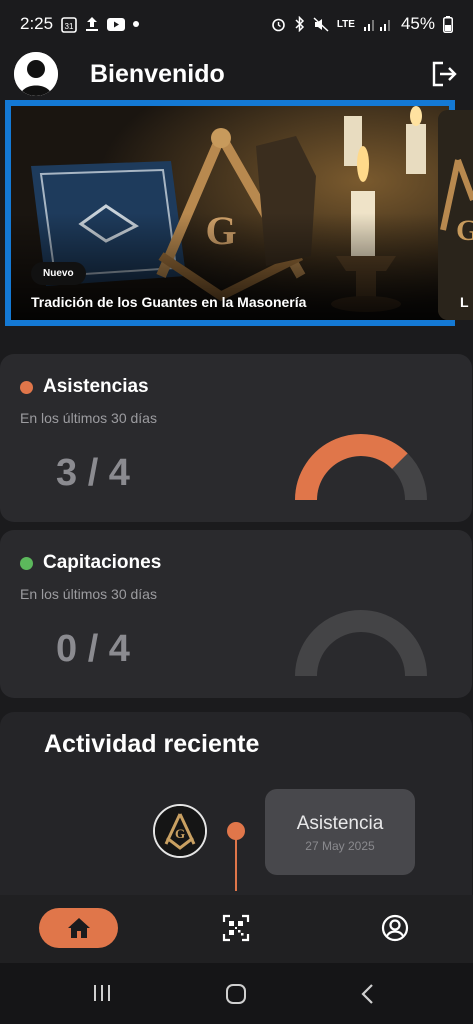 The height and width of the screenshot is (1024, 473). What do you see at coordinates (340, 846) in the screenshot?
I see `activity-date: 27 May 2025` at bounding box center [340, 846].